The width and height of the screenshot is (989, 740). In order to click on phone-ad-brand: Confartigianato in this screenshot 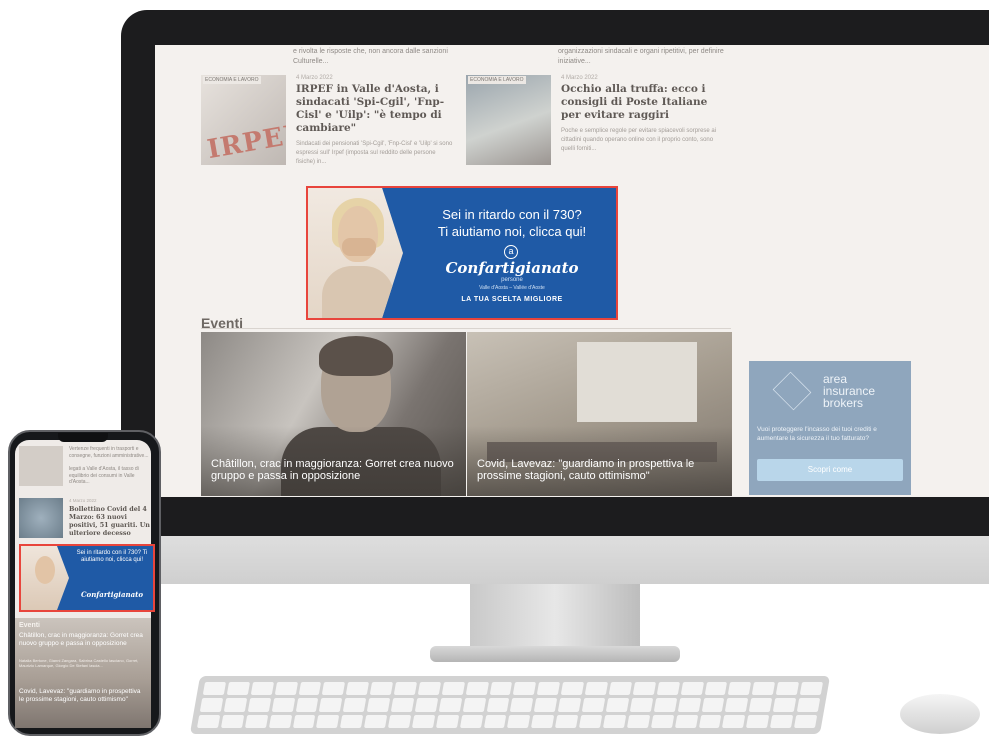, I will do `click(112, 594)`.